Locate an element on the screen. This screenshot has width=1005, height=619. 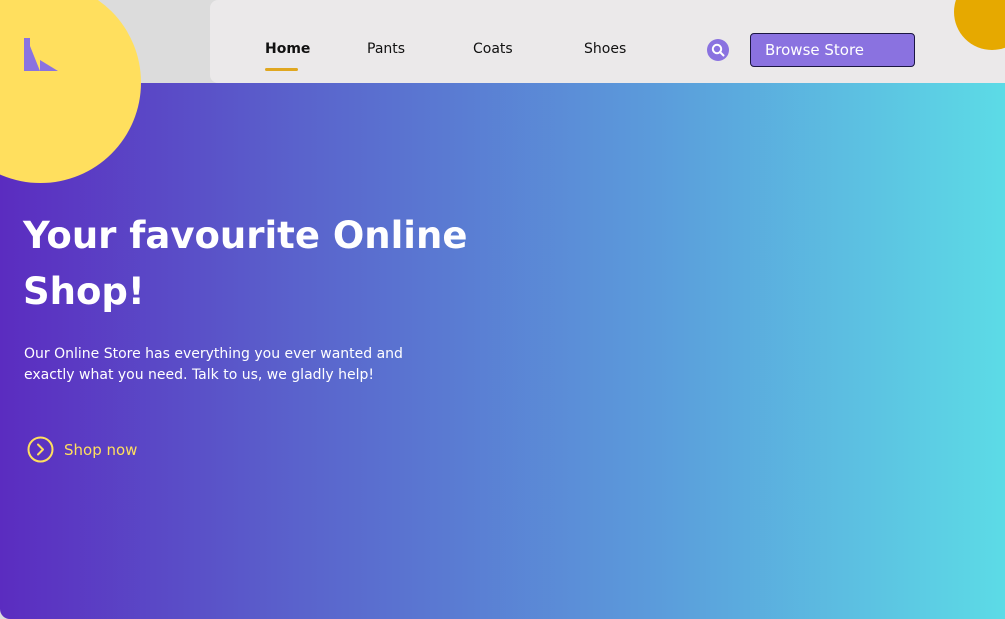
shop-now-link: Shop now is located at coordinates (82, 449).